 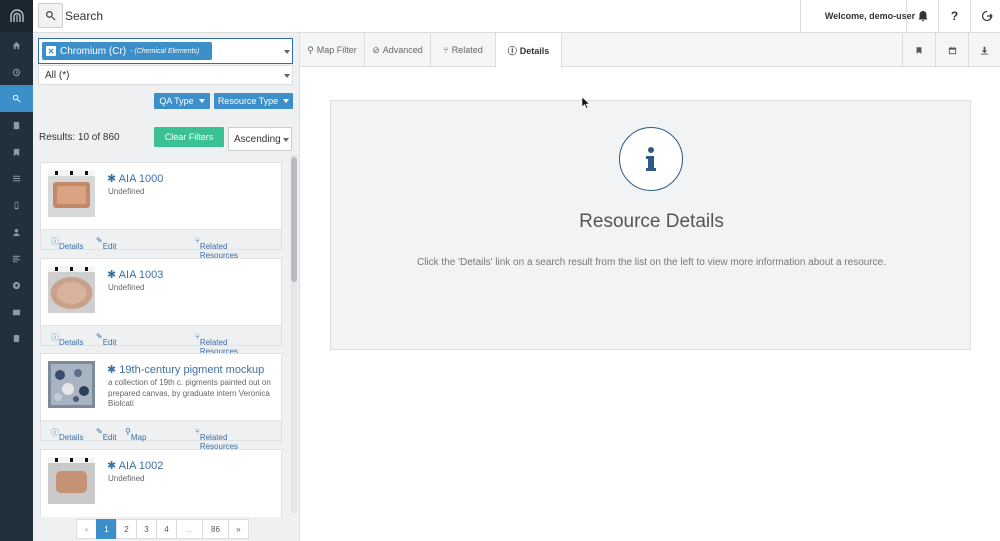 What do you see at coordinates (165, 75) in the screenshot?
I see `filter-scope-select: All (*)` at bounding box center [165, 75].